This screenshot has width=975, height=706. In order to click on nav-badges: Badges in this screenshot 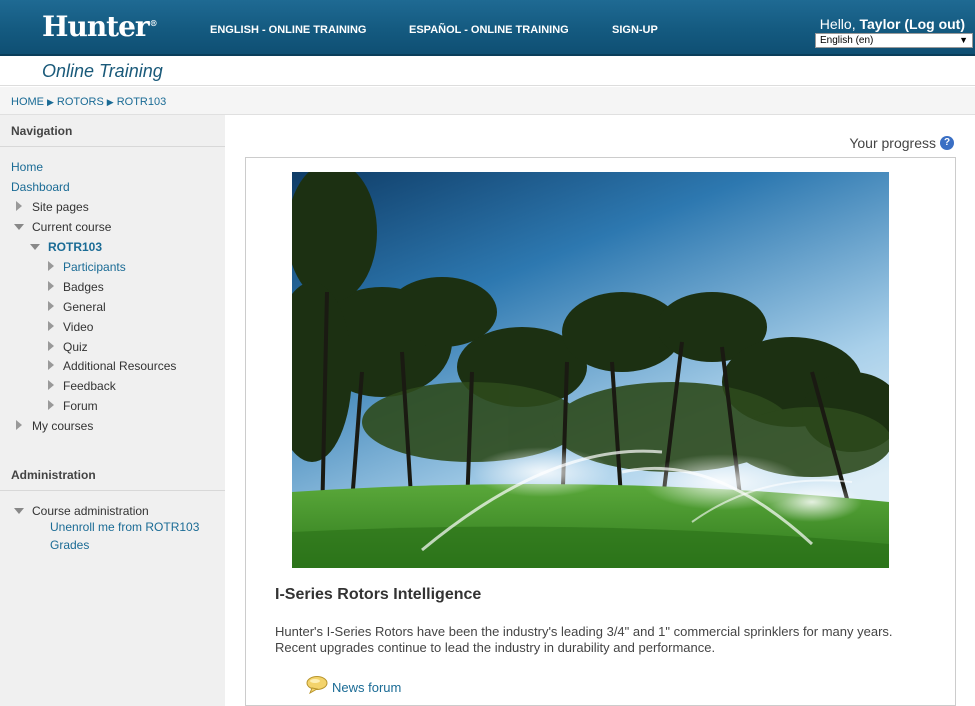, I will do `click(83, 287)`.